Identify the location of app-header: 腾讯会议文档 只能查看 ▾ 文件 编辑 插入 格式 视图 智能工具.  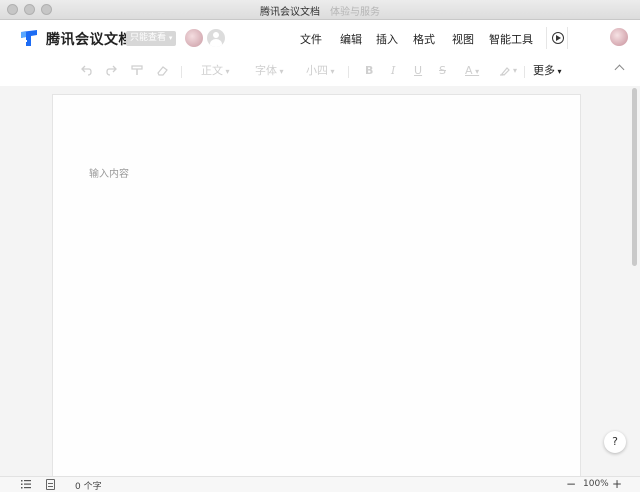
(320, 38).